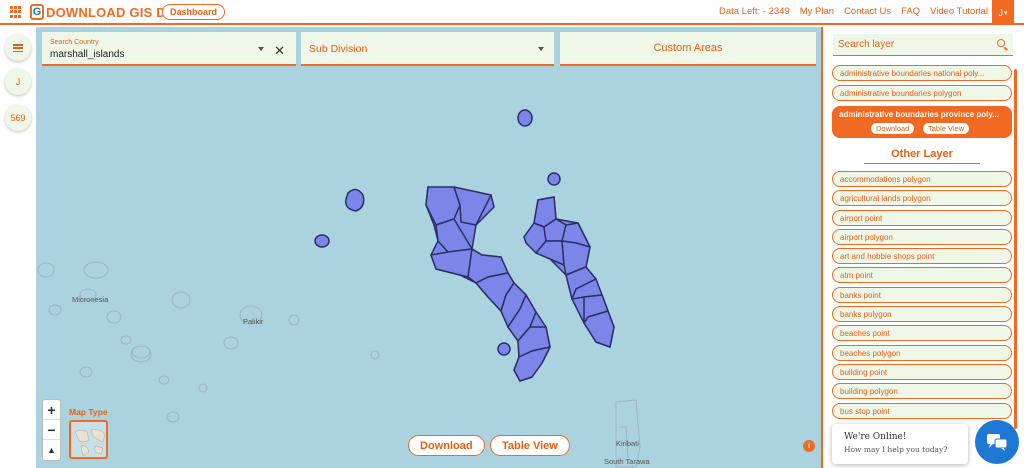 This screenshot has height=468, width=1024. What do you see at coordinates (18, 82) in the screenshot?
I see `user-avatar-button: J` at bounding box center [18, 82].